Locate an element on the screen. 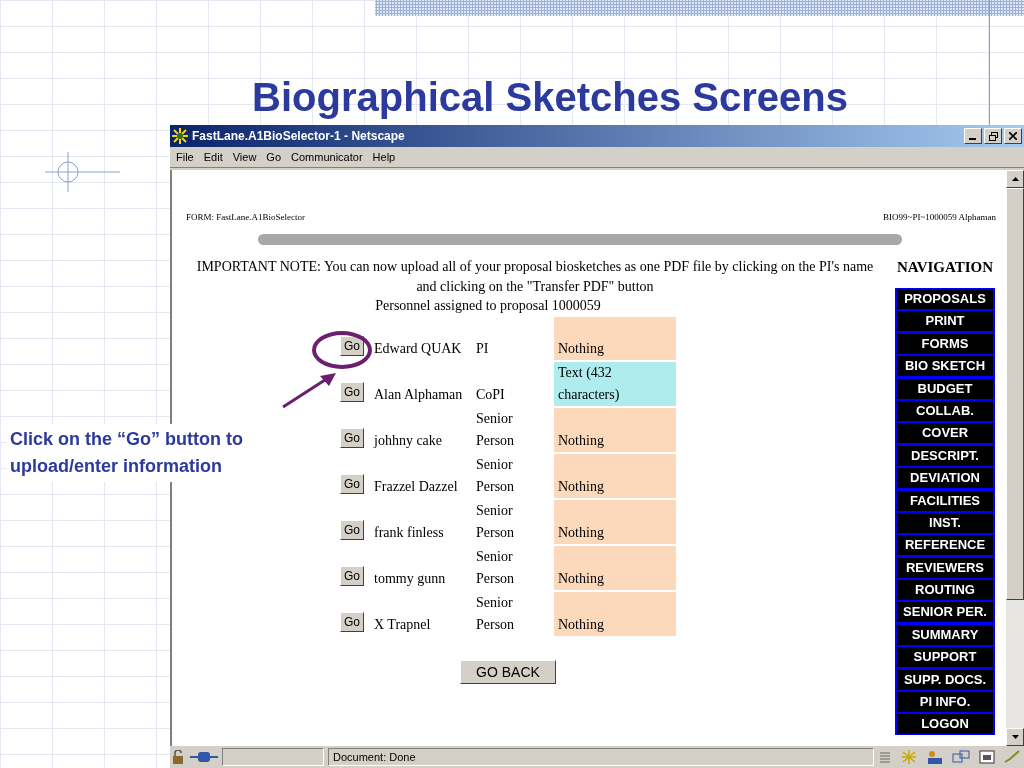  nav-button: COVER is located at coordinates (945, 433).